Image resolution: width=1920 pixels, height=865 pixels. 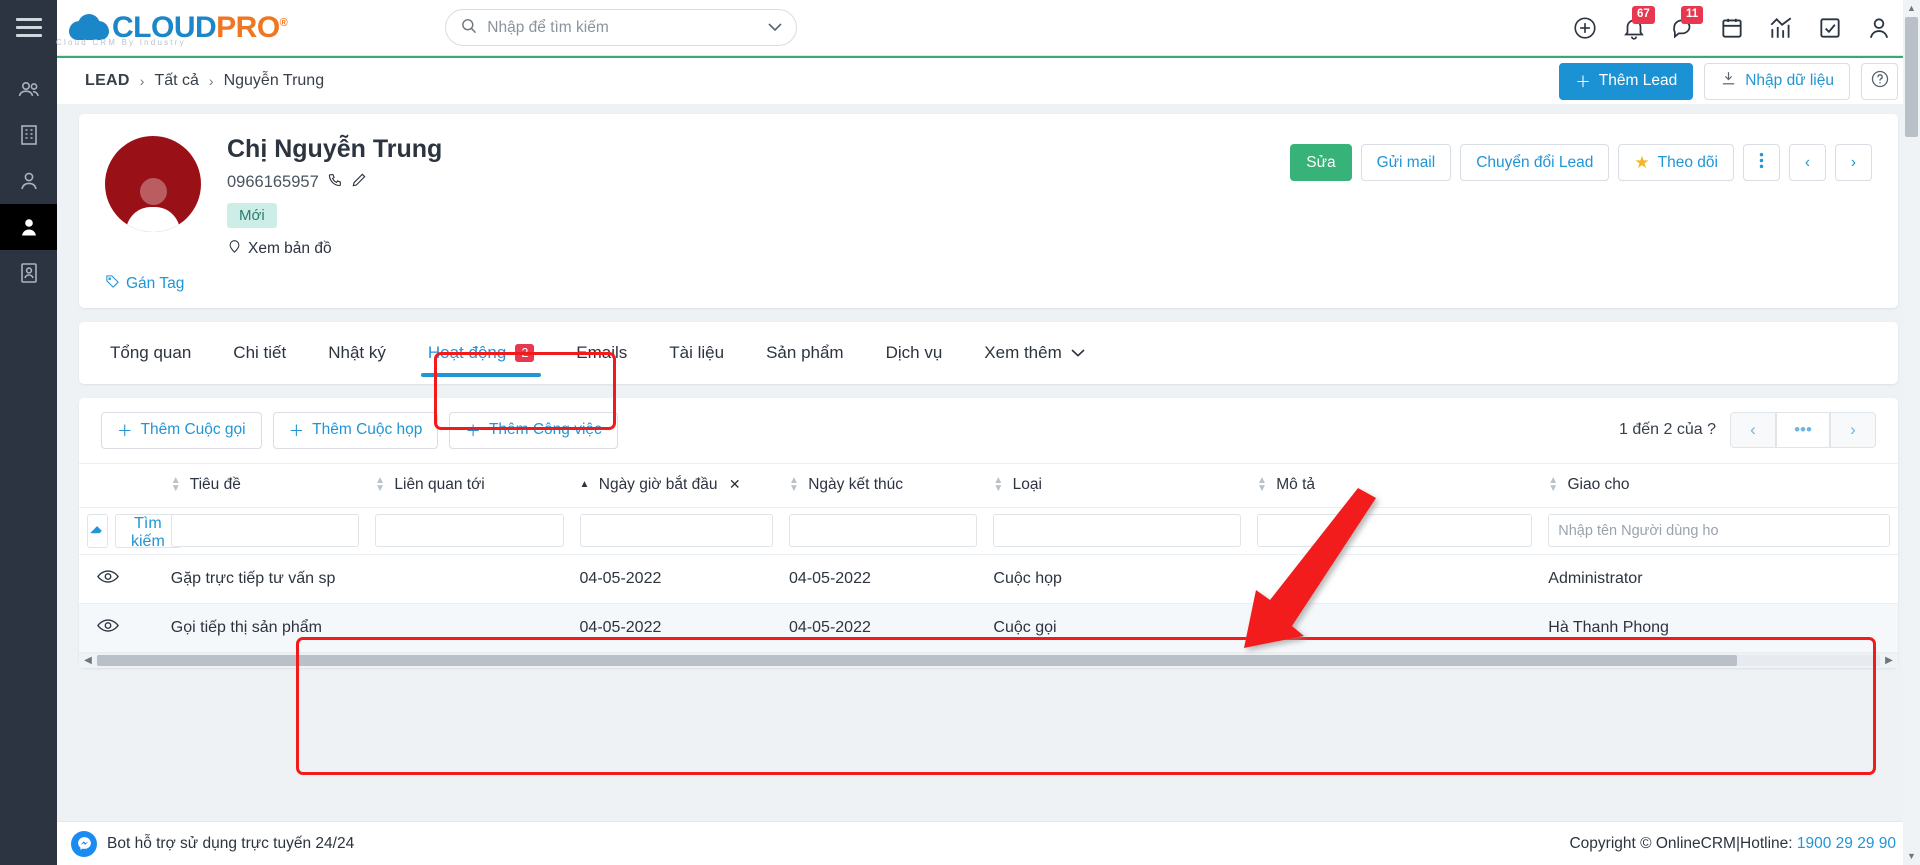 What do you see at coordinates (676, 530) in the screenshot?
I see `filter-input-start-date` at bounding box center [676, 530].